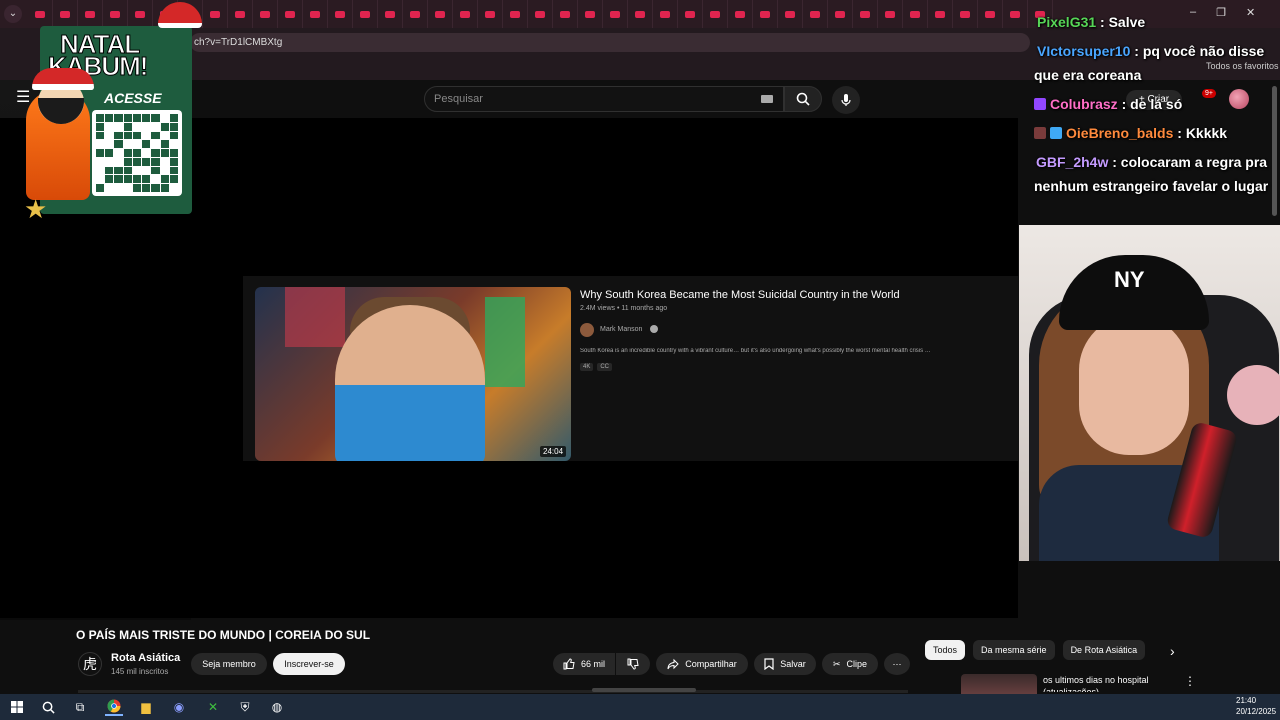 Image resolution: width=1280 pixels, height=720 pixels. I want to click on star-icon: ★, so click(36, 209).